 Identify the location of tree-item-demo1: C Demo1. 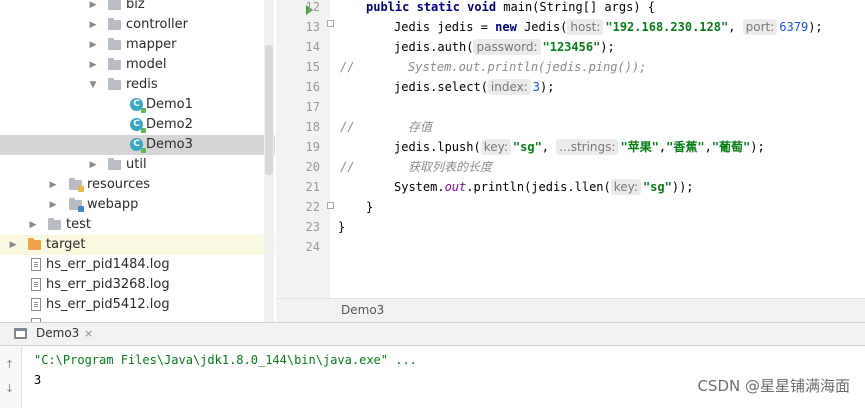
(137, 105).